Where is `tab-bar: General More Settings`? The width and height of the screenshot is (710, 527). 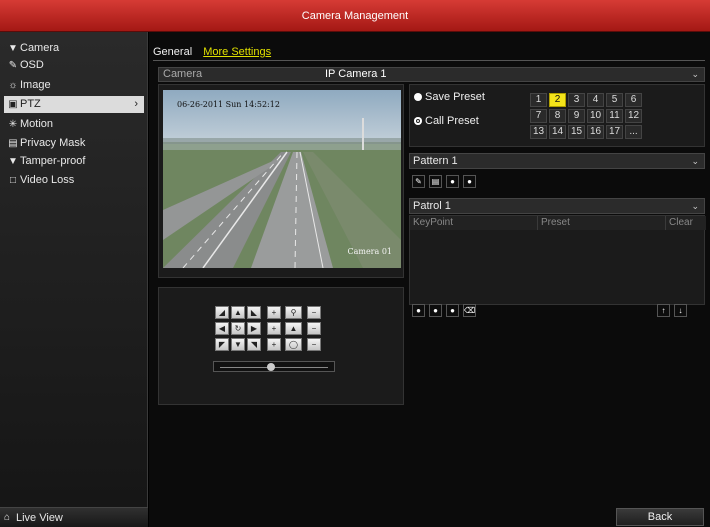 tab-bar: General More Settings is located at coordinates (216, 53).